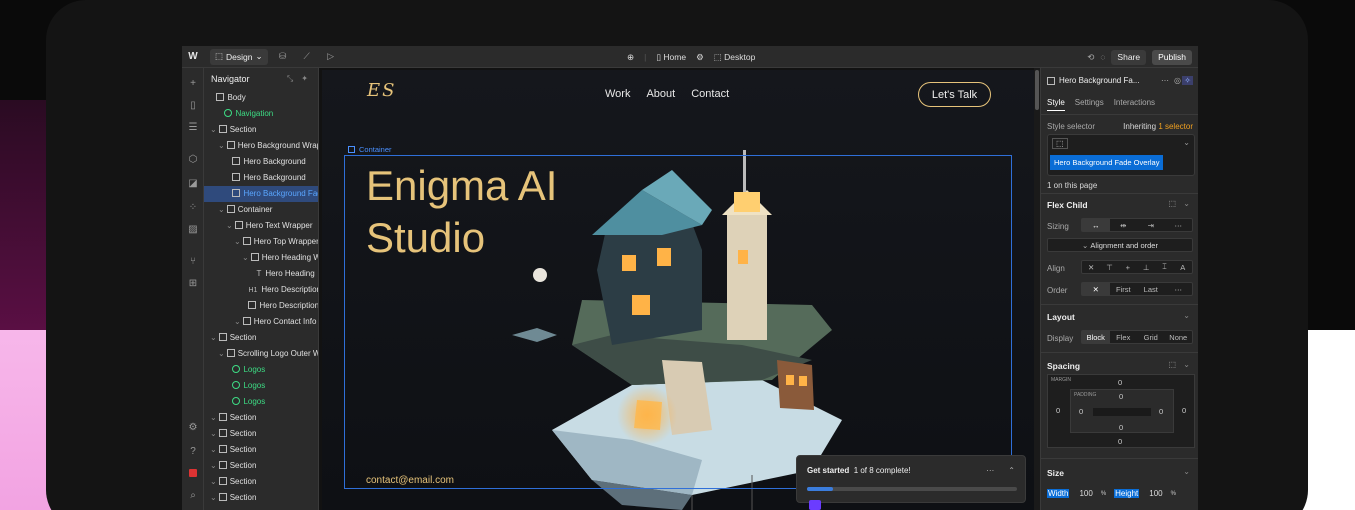 Image resolution: width=1355 pixels, height=510 pixels. I want to click on navigator-item: ⌄ Hero Heading Wrapper, so click(261, 258).